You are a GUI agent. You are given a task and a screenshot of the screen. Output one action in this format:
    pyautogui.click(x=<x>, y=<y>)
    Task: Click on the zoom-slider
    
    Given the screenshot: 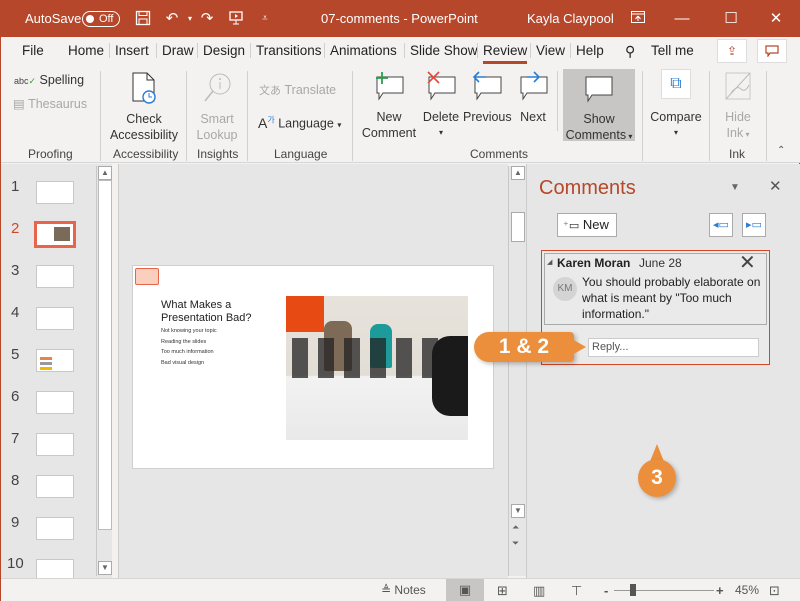 What is the action you would take?
    pyautogui.click(x=664, y=590)
    